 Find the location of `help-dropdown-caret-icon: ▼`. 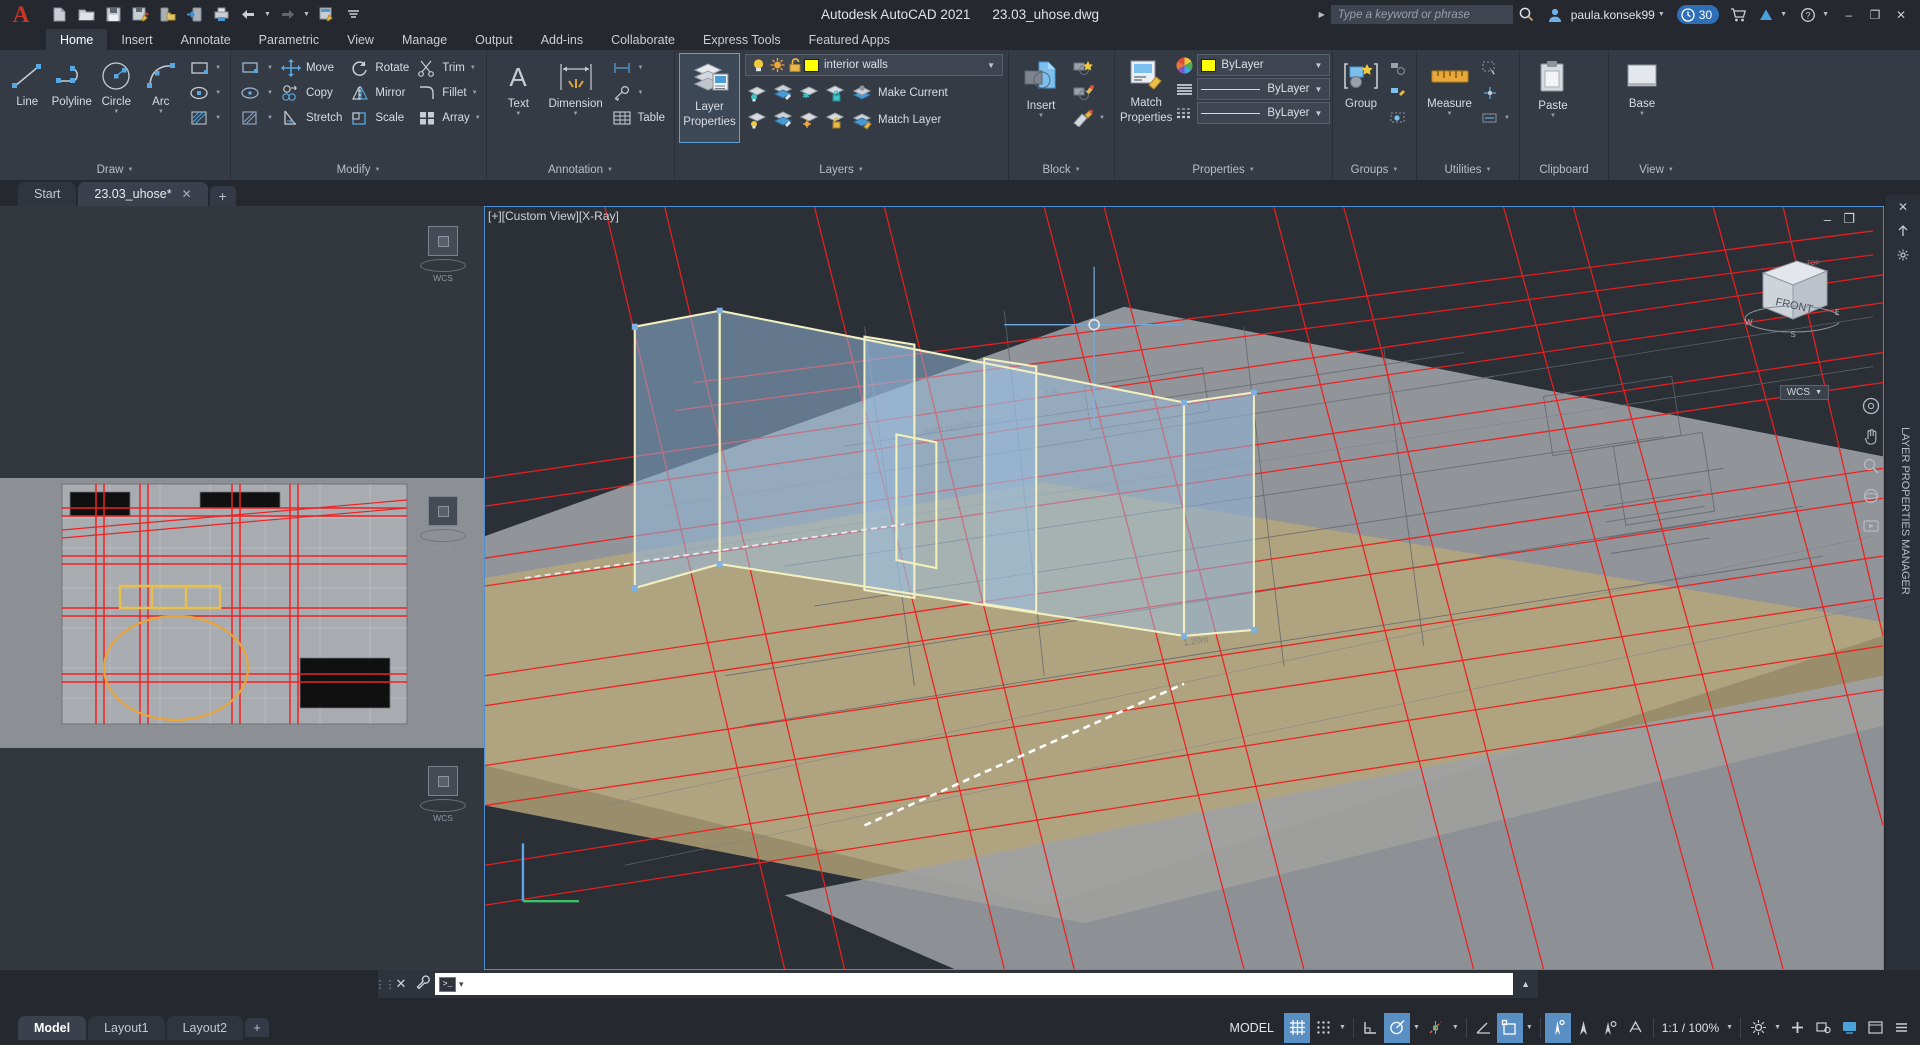

help-dropdown-caret-icon: ▼ is located at coordinates (1825, 14).